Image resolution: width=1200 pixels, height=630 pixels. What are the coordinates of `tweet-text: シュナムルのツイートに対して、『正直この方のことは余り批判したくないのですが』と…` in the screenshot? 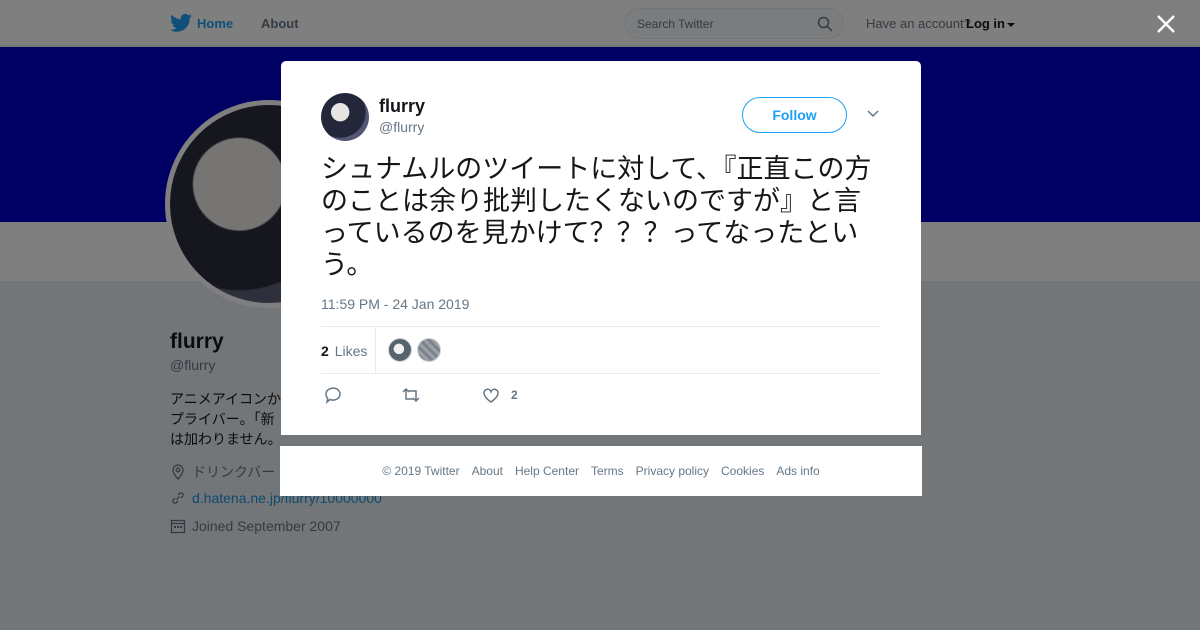 It's located at (596, 217).